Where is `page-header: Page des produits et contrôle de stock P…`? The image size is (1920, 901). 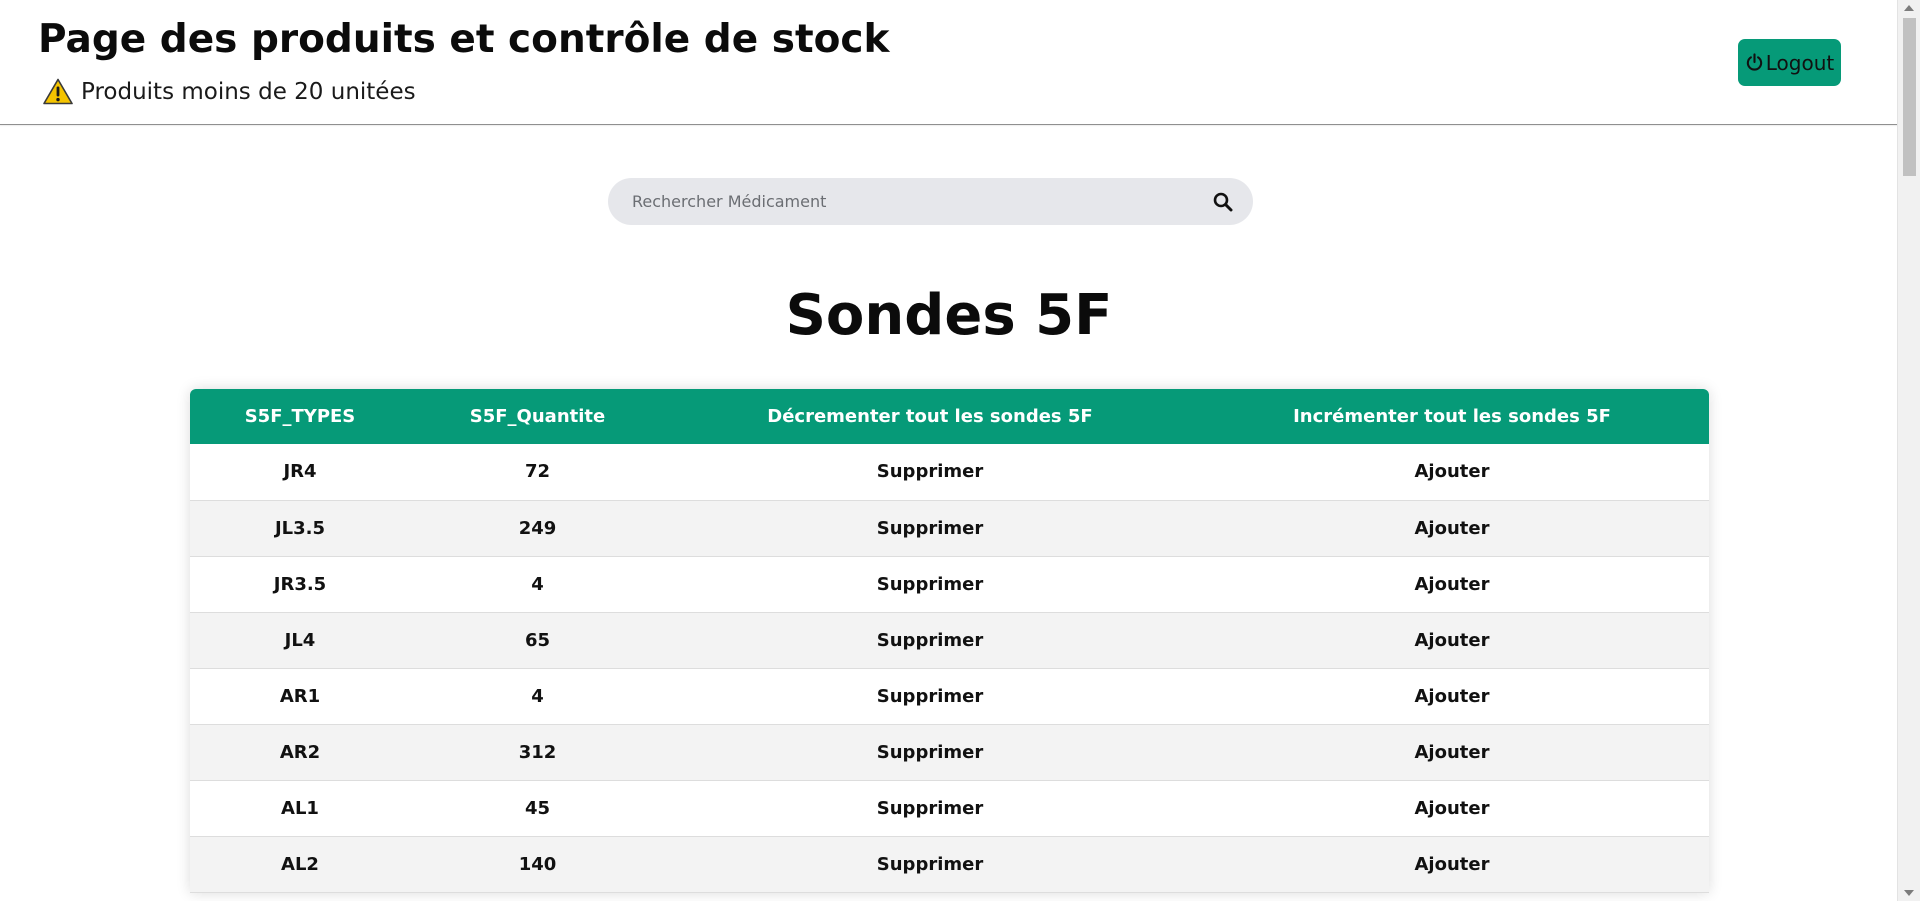
page-header: Page des produits et contrôle de stock P… is located at coordinates (949, 62).